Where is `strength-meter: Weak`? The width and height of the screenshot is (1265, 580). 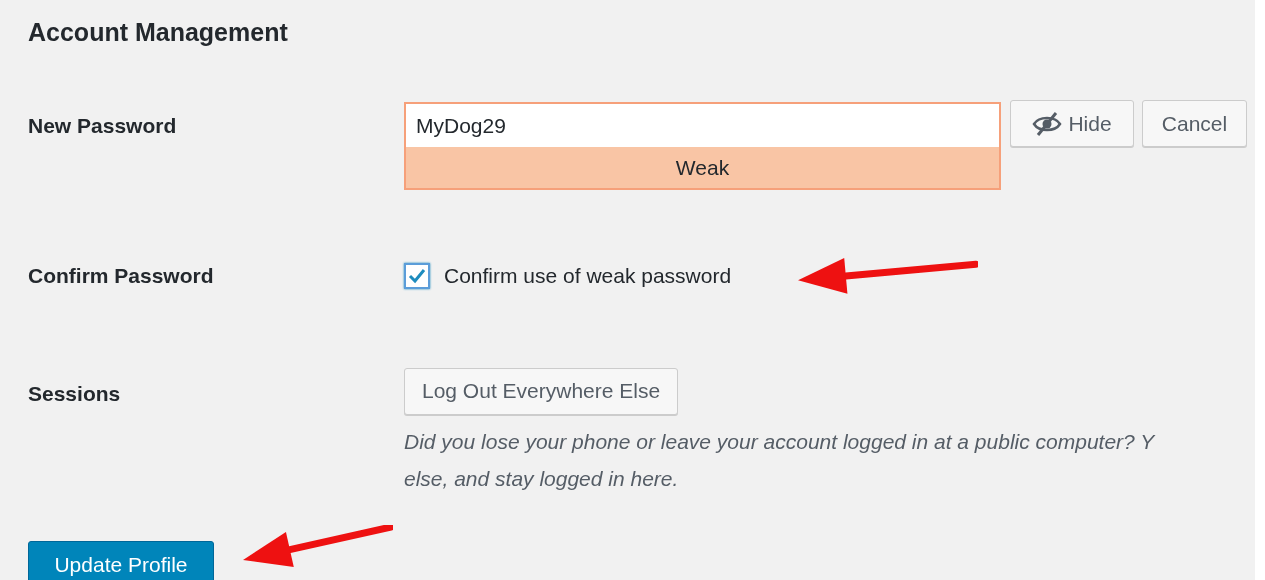 strength-meter: Weak is located at coordinates (702, 168).